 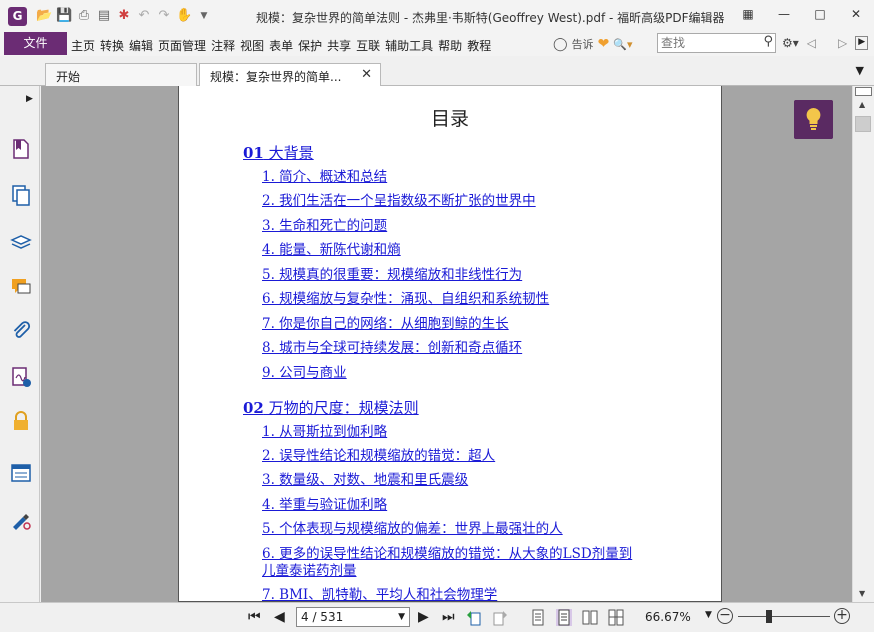 I want to click on toc-entry: 6. 更多的误导性结论和规模缩放的错觉：从大象的LSD剂量到, so click(x=447, y=554).